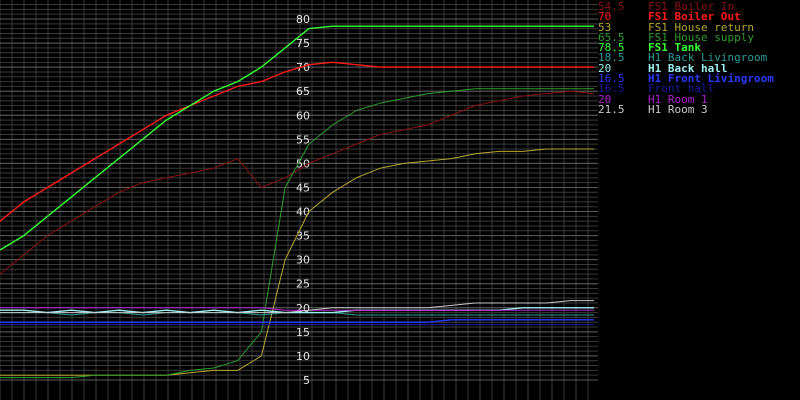 Image resolution: width=800 pixels, height=400 pixels. Describe the element at coordinates (303, 139) in the screenshot. I see `y-tick-label: 55` at that location.